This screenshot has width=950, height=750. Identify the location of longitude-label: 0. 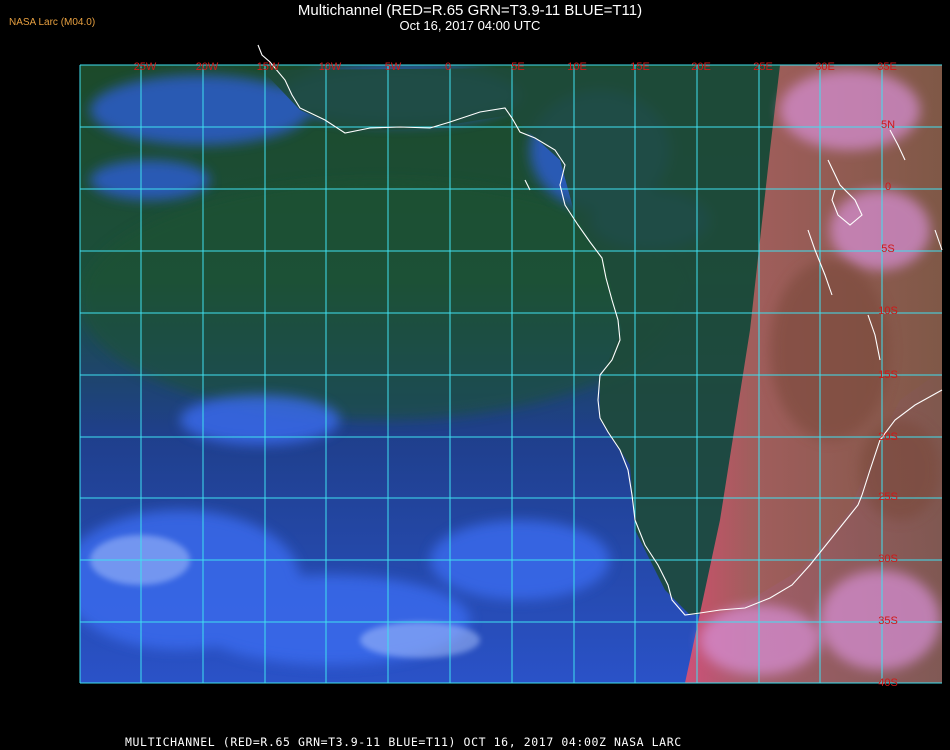
(448, 67).